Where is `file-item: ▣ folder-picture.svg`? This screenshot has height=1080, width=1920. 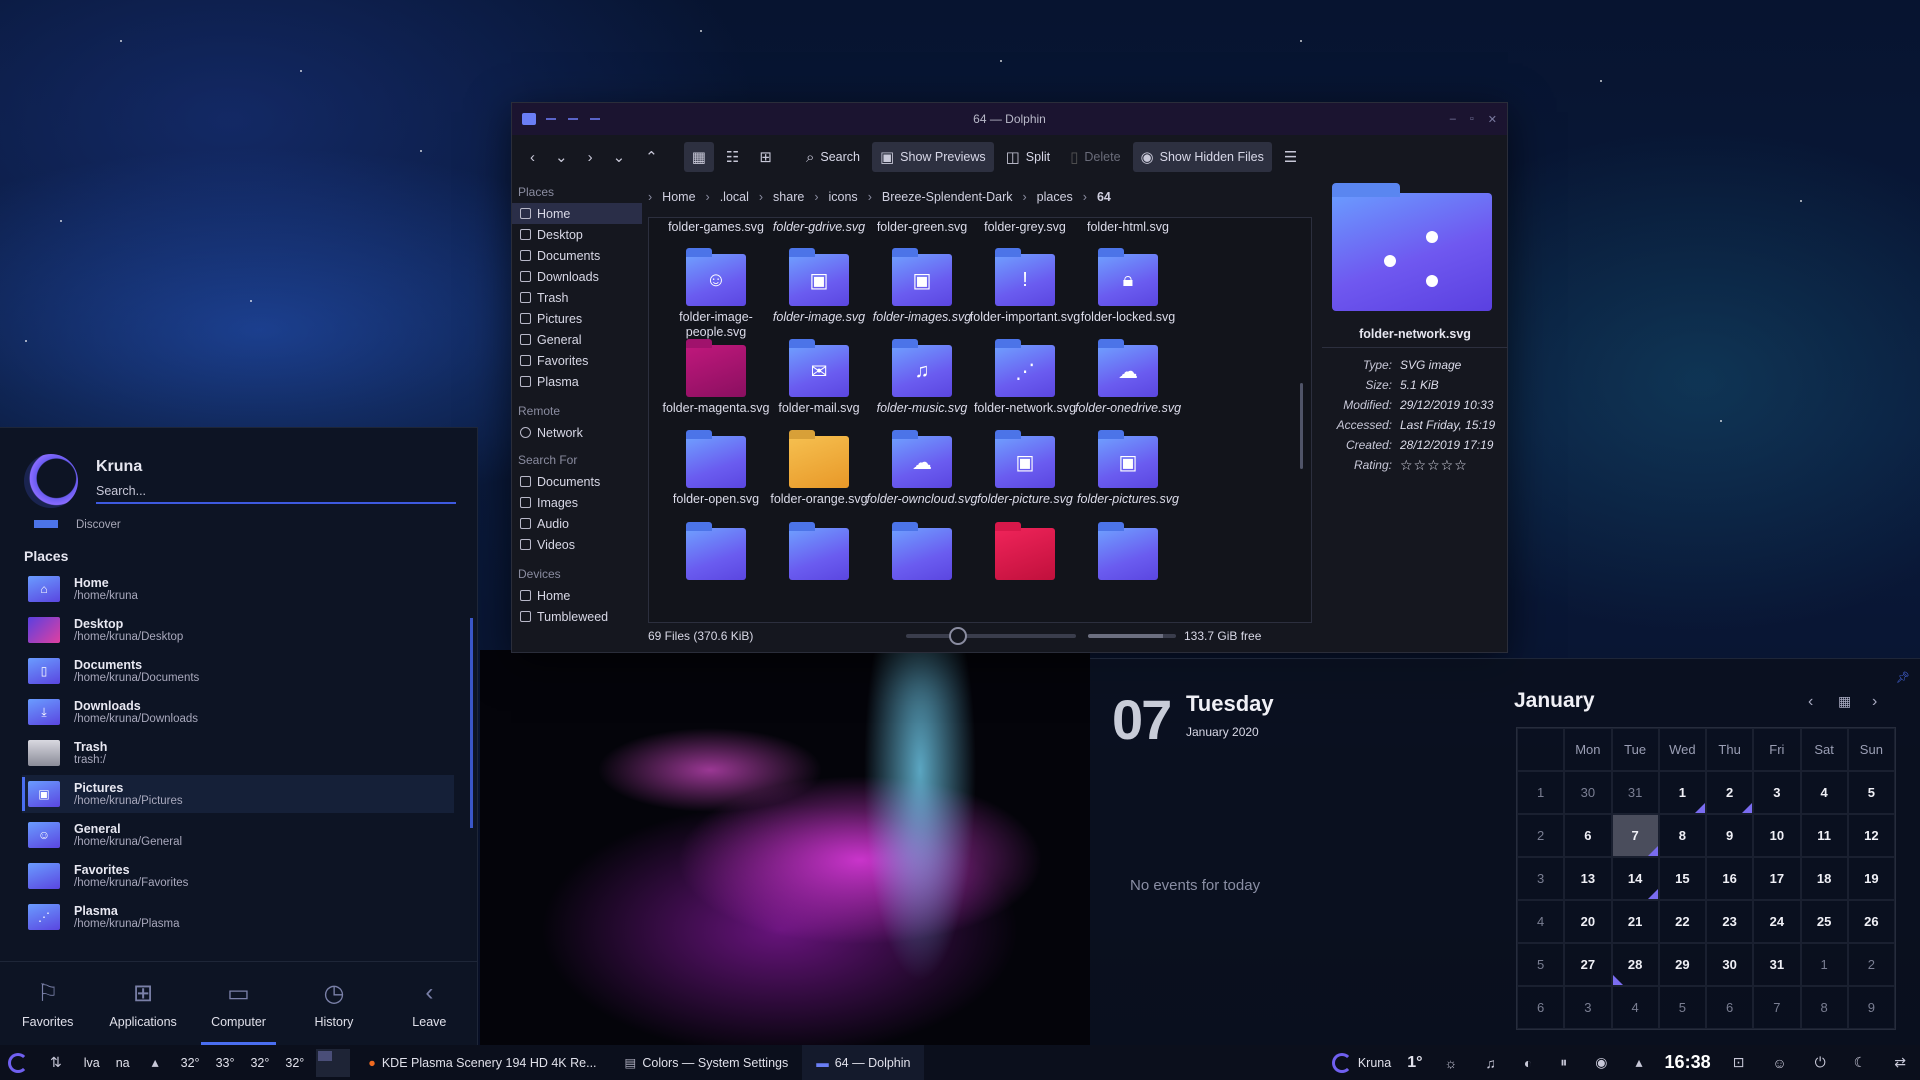
file-item: ▣ folder-picture.svg is located at coordinates (1025, 468).